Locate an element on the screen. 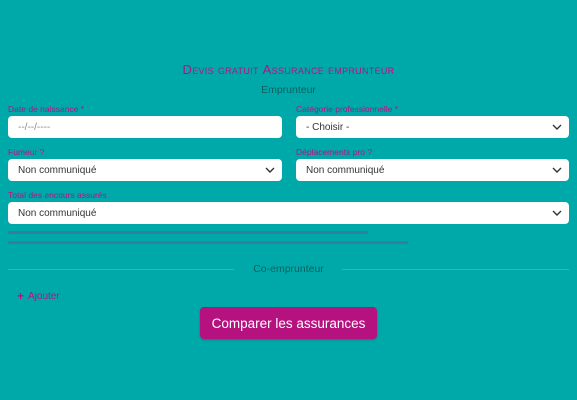 The image size is (577, 400). total-select: Non communiqué is located at coordinates (288, 213).